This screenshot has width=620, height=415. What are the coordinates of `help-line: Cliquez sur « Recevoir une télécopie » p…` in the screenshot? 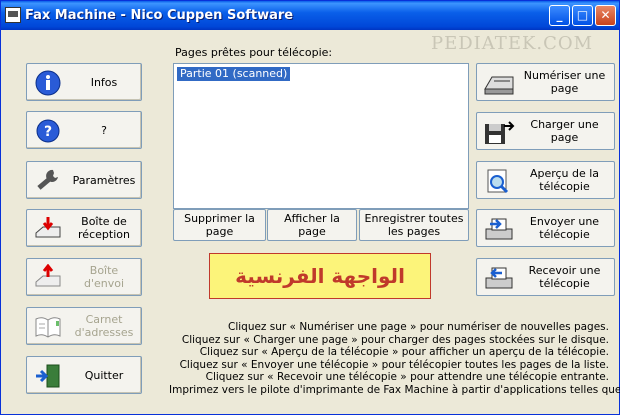 It's located at (407, 377).